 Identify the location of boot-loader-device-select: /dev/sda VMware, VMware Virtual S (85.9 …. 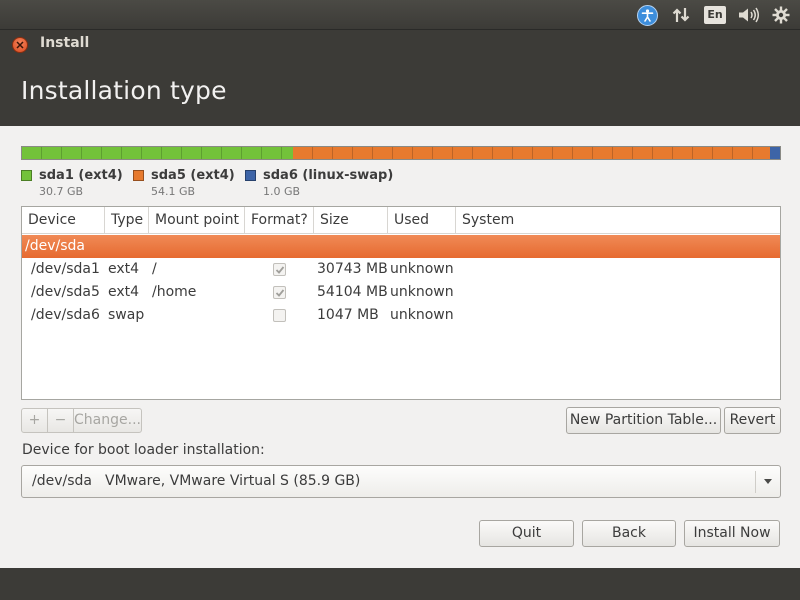
(401, 481).